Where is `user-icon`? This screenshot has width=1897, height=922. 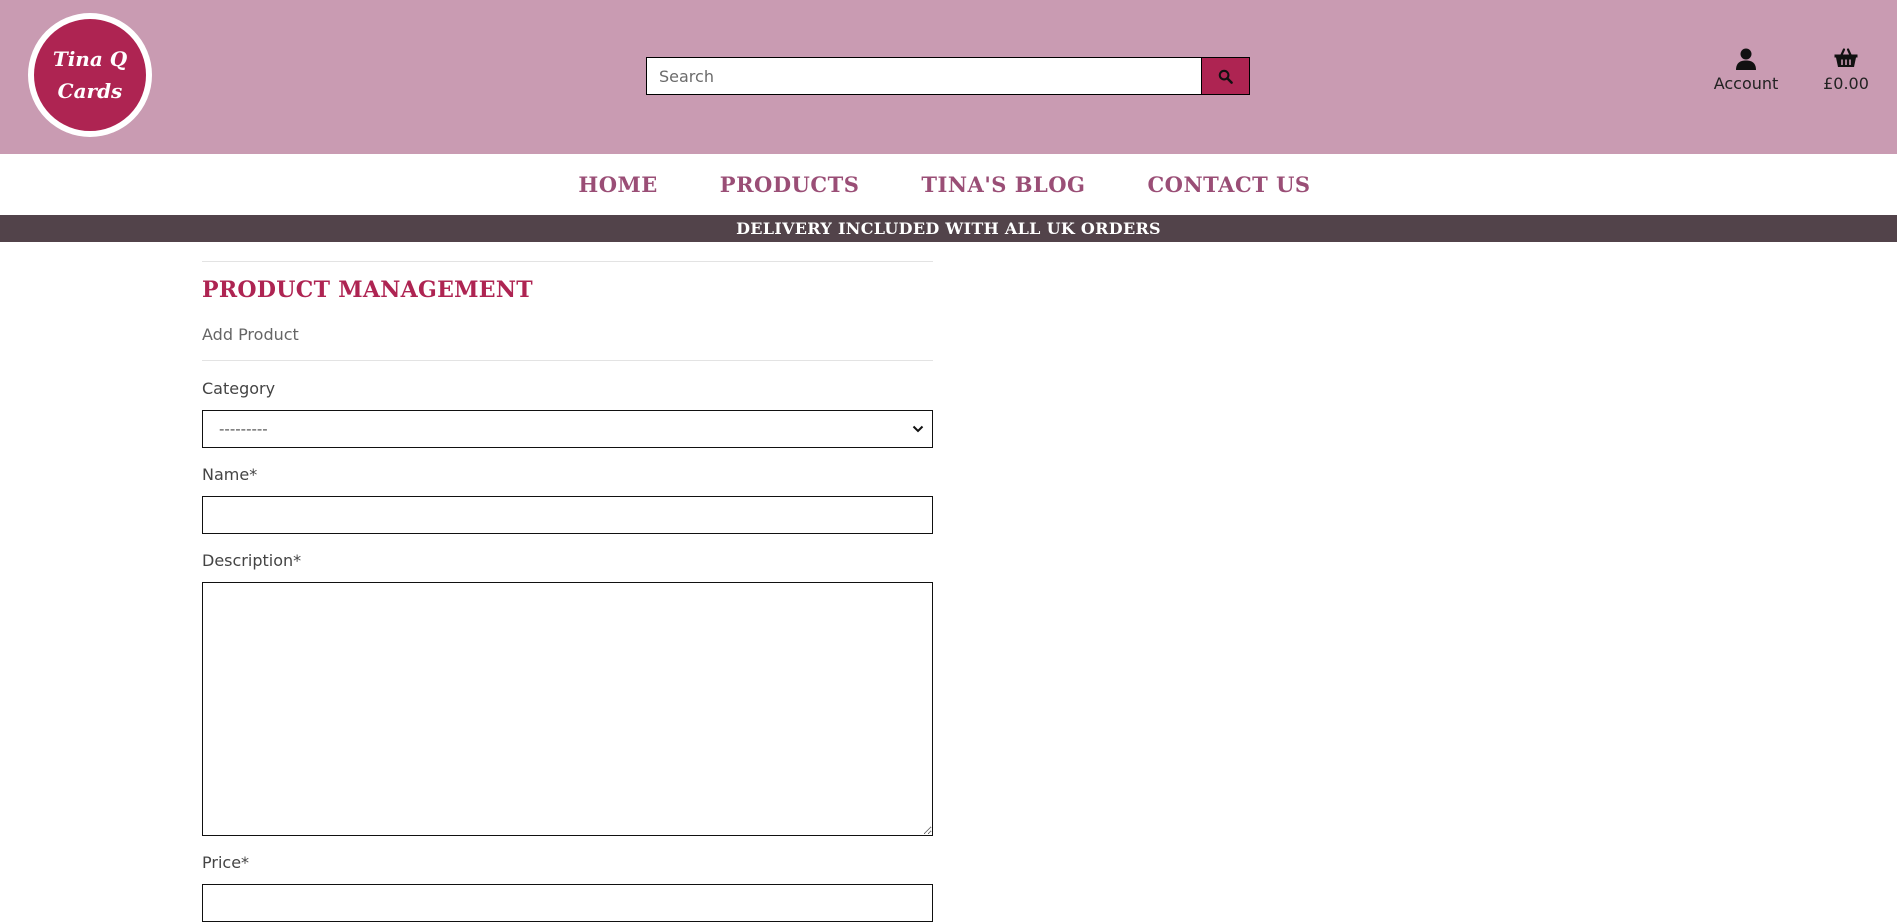
user-icon is located at coordinates (1746, 59).